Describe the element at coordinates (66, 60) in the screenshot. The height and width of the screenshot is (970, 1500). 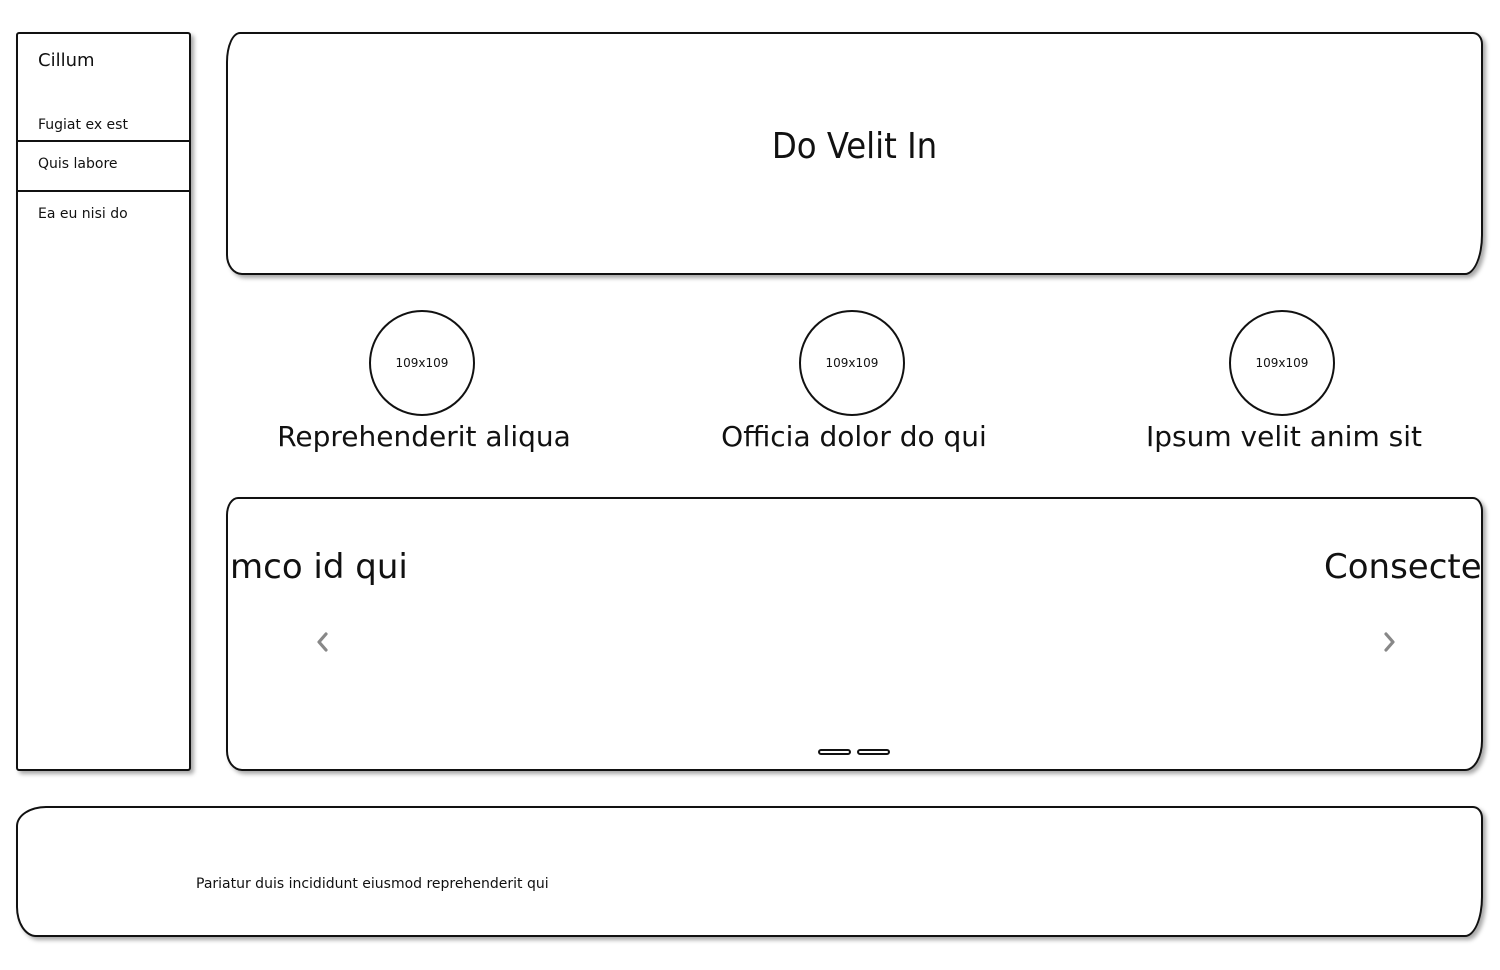
I see `sidebar-title: Cillum` at that location.